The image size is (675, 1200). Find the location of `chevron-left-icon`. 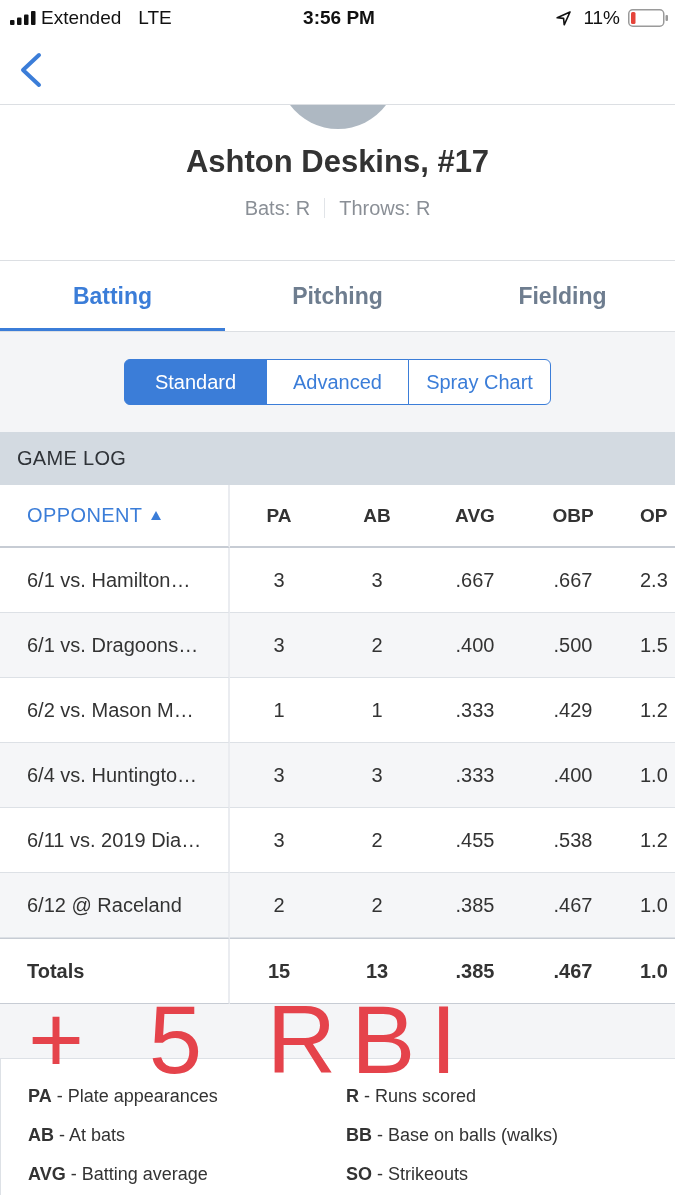

chevron-left-icon is located at coordinates (31, 70).